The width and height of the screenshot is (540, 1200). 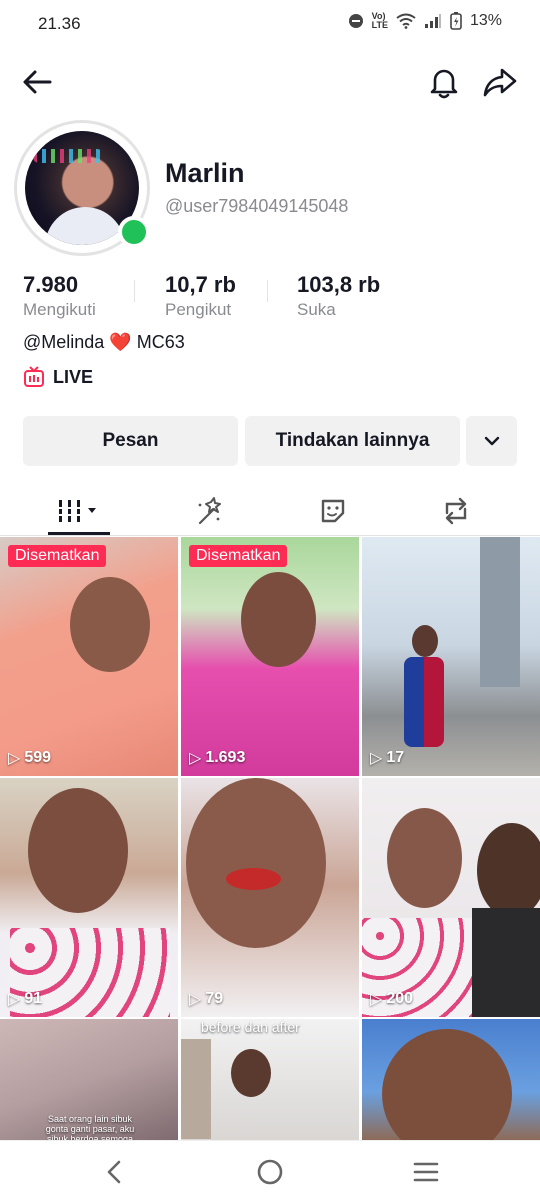 I want to click on tab-reposts, so click(x=455, y=511).